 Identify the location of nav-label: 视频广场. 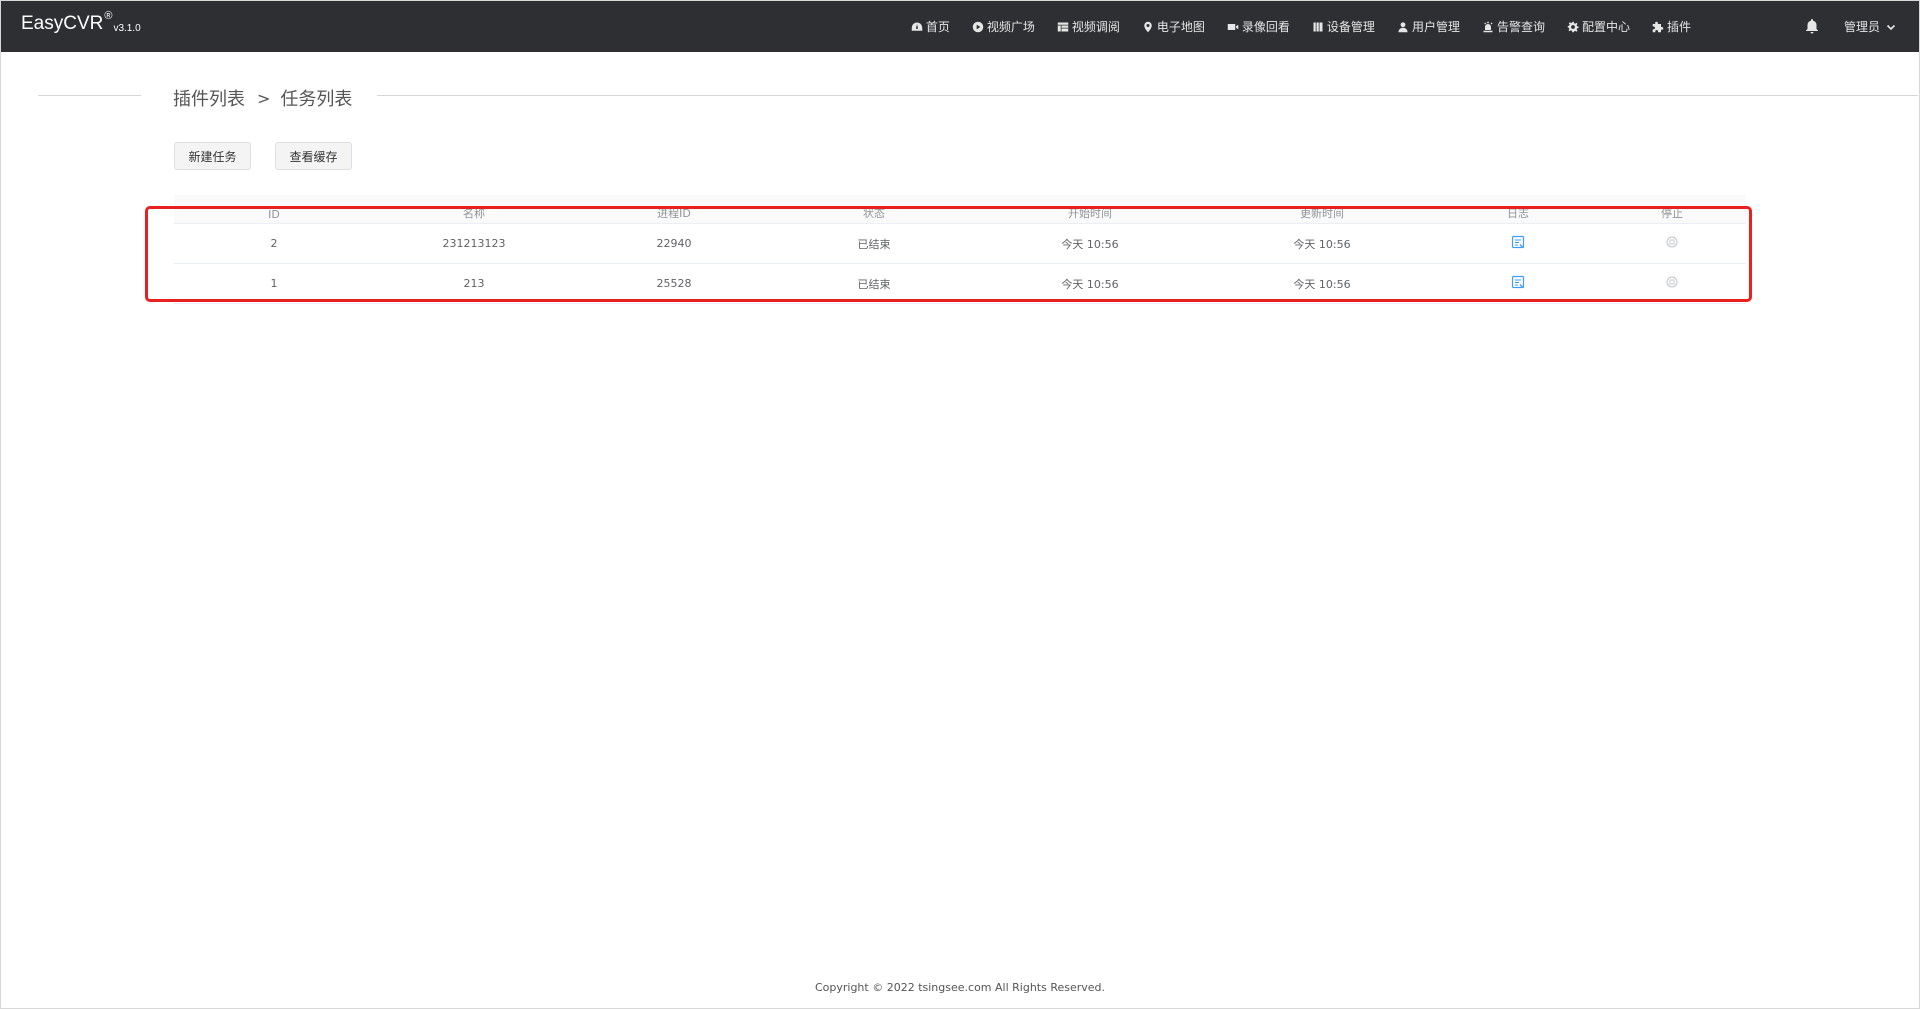
(1010, 27).